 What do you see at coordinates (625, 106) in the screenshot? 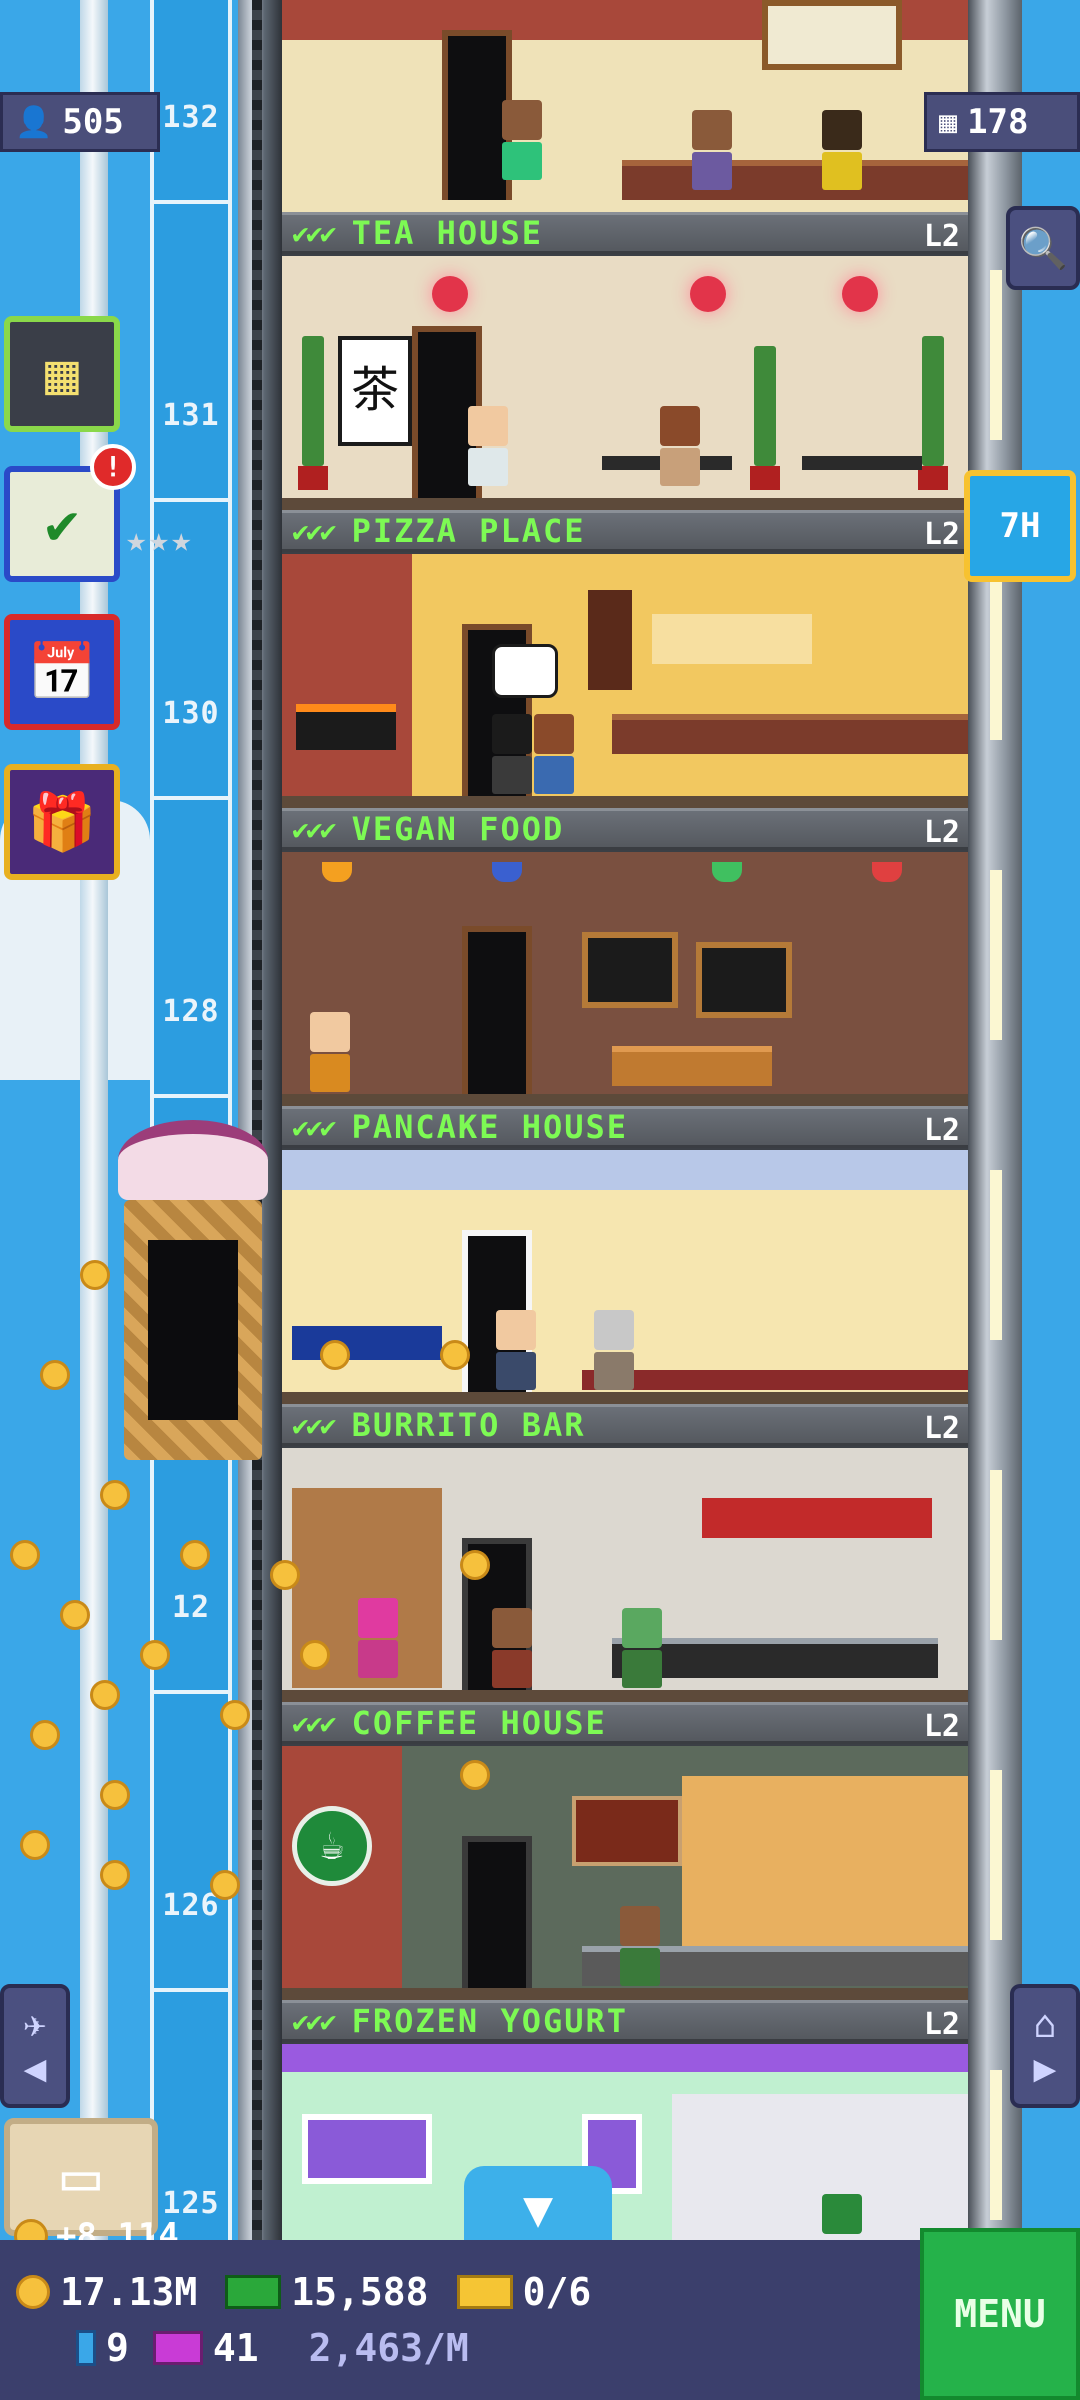
I see `floor-top-shop` at bounding box center [625, 106].